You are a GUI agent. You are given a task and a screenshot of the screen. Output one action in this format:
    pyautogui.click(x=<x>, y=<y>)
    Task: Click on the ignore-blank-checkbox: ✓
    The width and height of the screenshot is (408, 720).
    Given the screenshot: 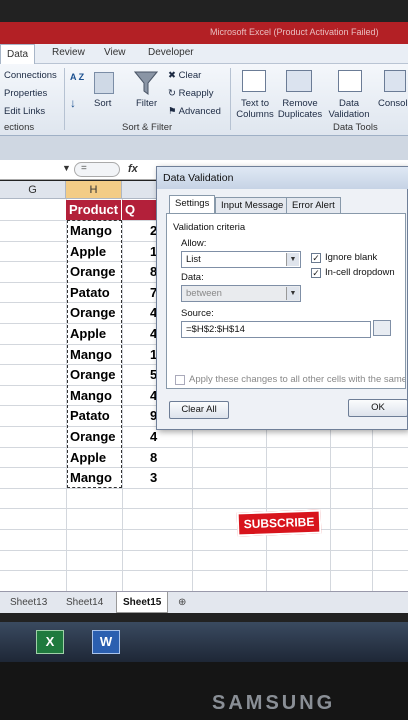 What is the action you would take?
    pyautogui.click(x=316, y=258)
    